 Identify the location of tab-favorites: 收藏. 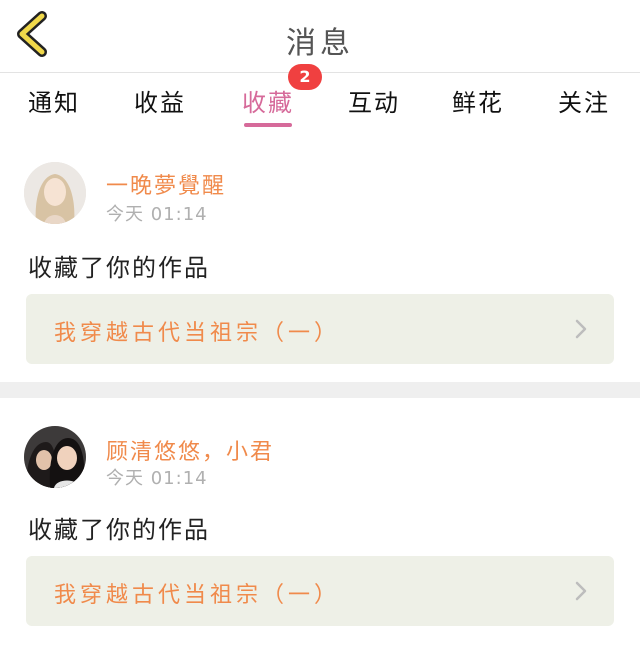
(268, 105).